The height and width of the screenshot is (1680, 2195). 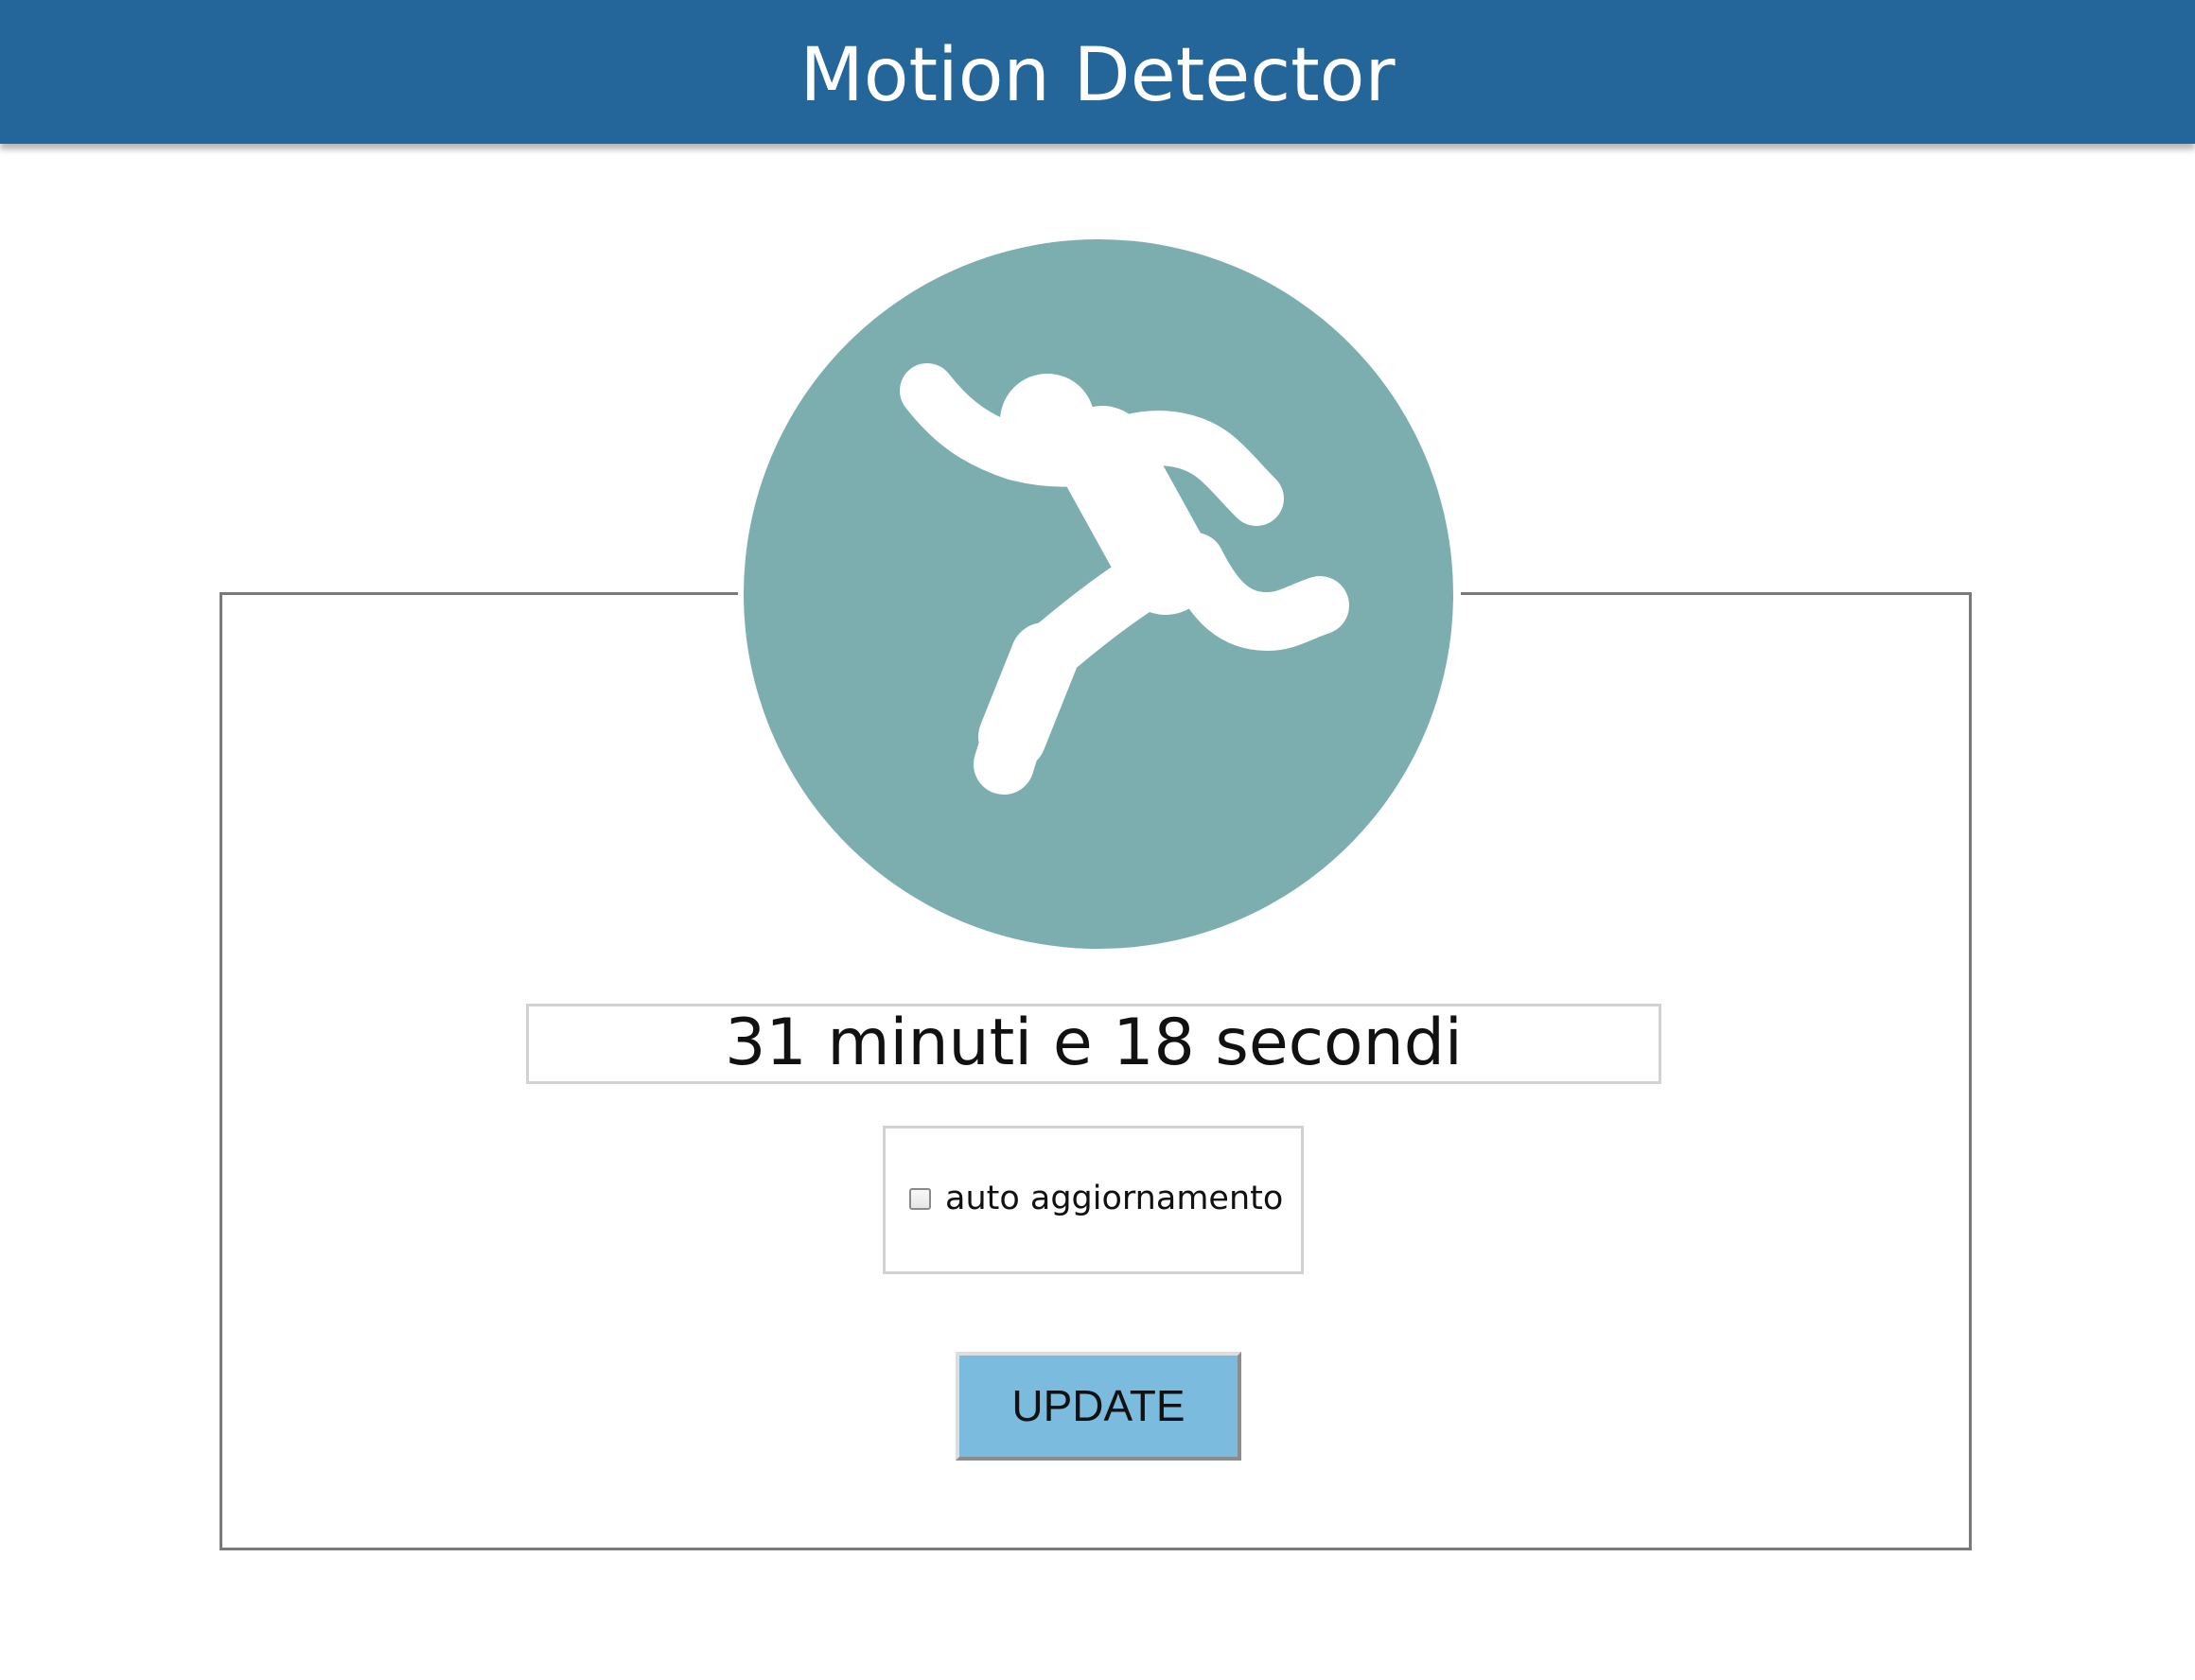 I want to click on auto-refresh-checkbox, so click(x=920, y=1199).